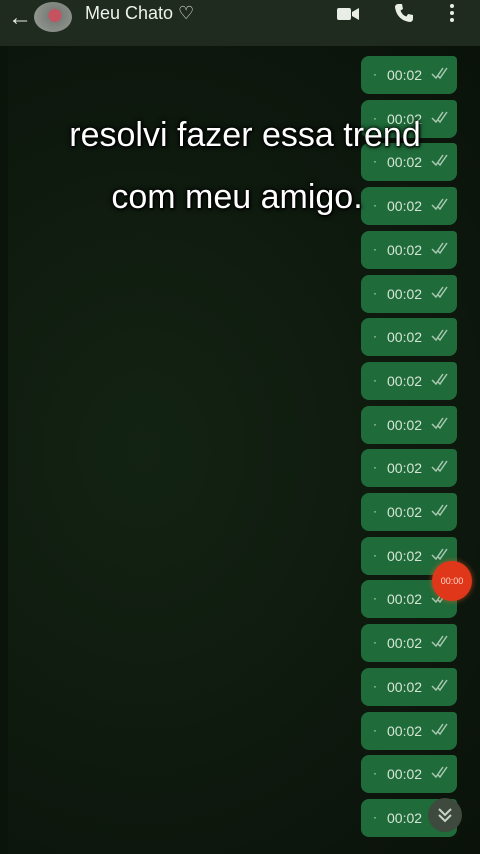 This screenshot has width=480, height=854. Describe the element at coordinates (237, 197) in the screenshot. I see `caption-line-2: com meu amigo.` at that location.